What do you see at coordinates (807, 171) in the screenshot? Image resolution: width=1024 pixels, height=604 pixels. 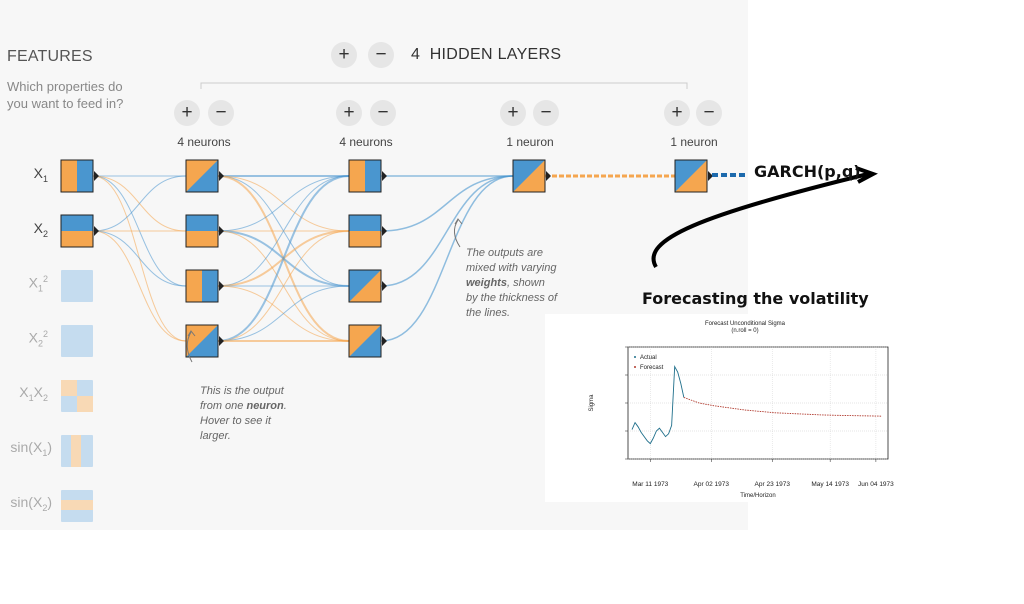 I see `garch-label: GARCH(p,q)` at bounding box center [807, 171].